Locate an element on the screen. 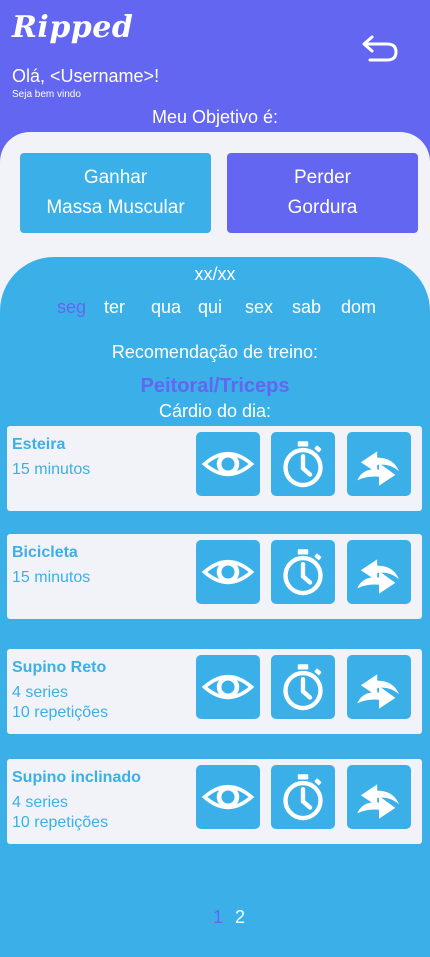  day-tab-seg: seg is located at coordinates (71, 307).